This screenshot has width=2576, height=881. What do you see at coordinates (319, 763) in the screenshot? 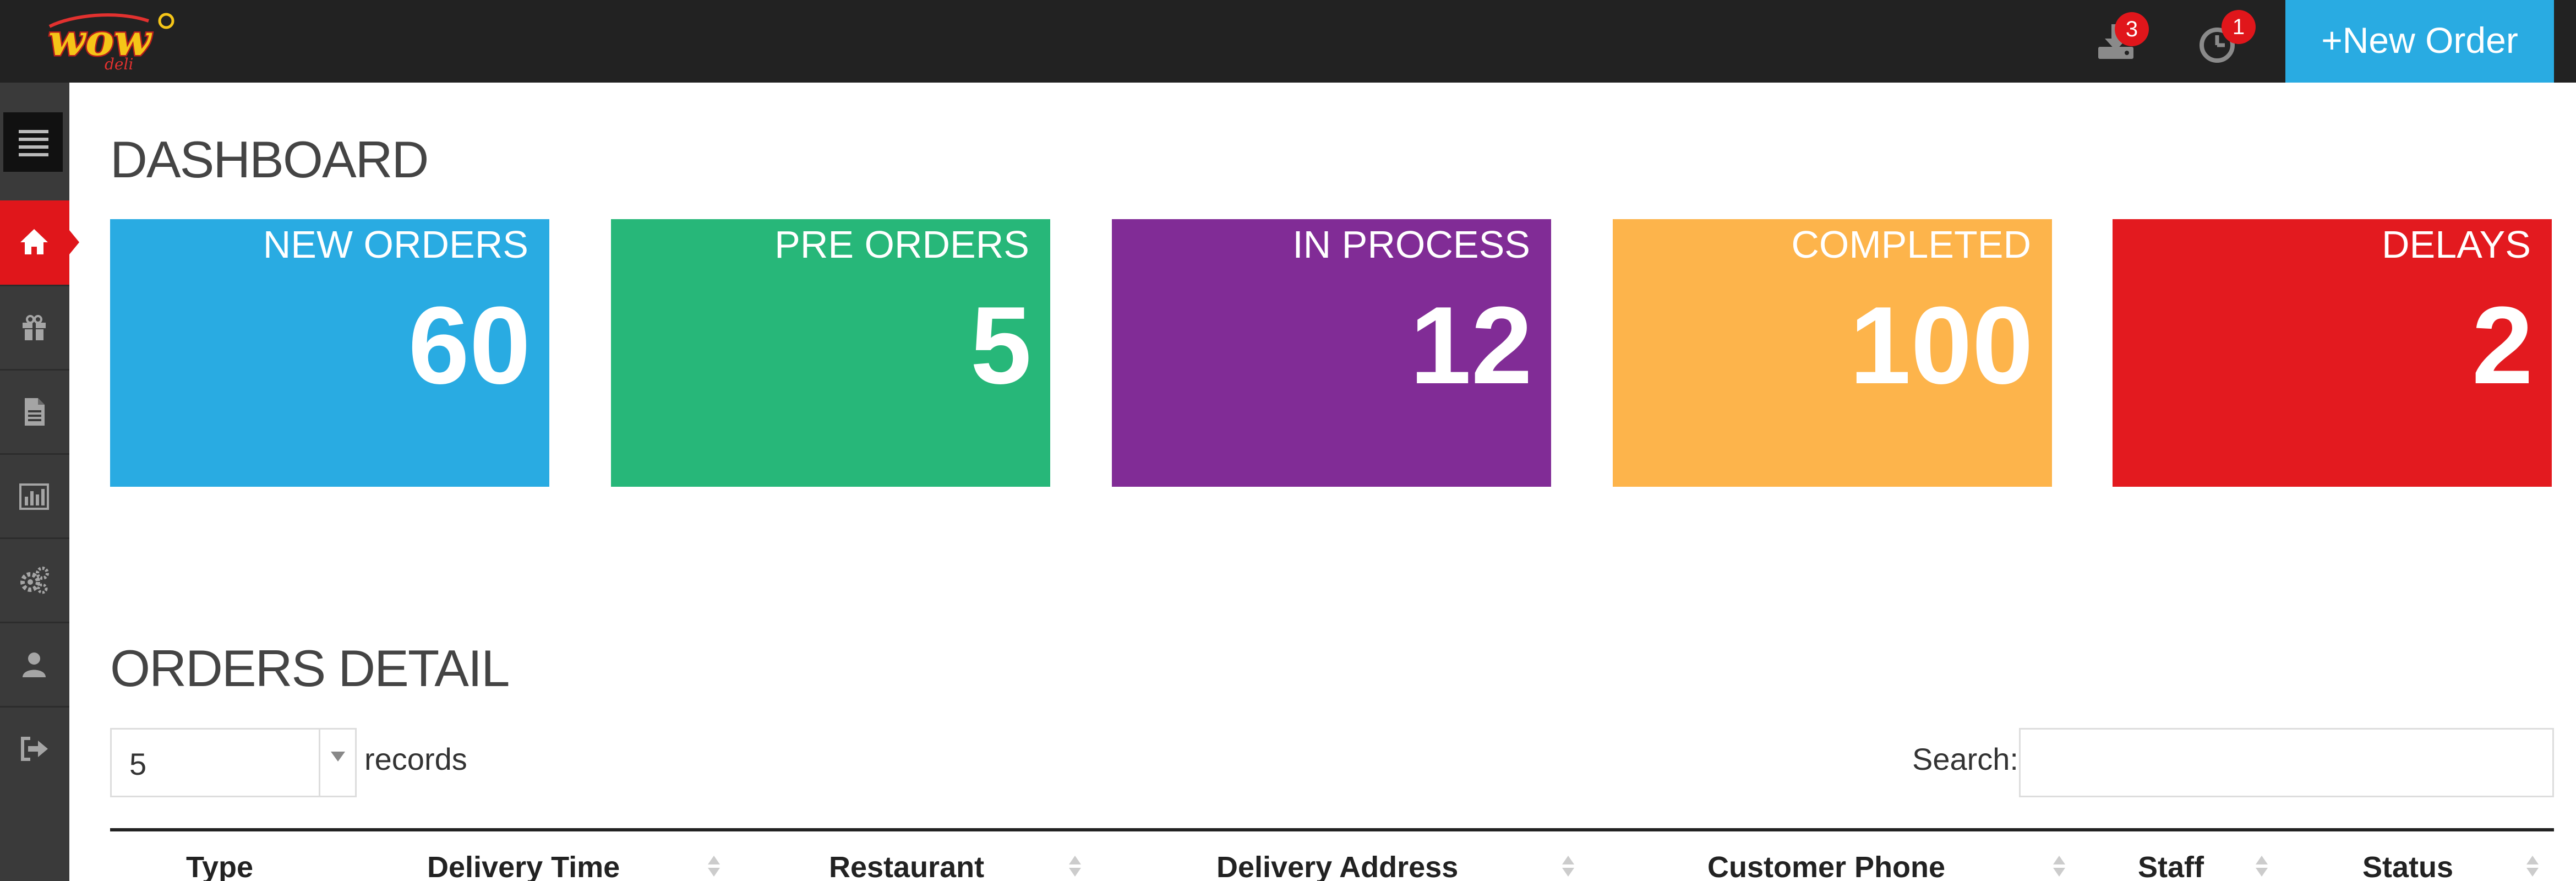
I see `select-divider` at bounding box center [319, 763].